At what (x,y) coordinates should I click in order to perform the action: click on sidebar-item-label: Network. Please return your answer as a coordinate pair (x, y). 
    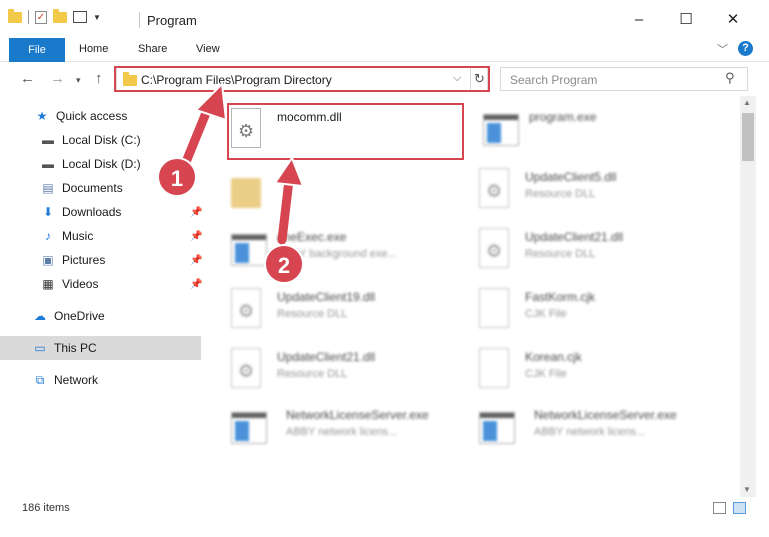
    Looking at the image, I should click on (76, 380).